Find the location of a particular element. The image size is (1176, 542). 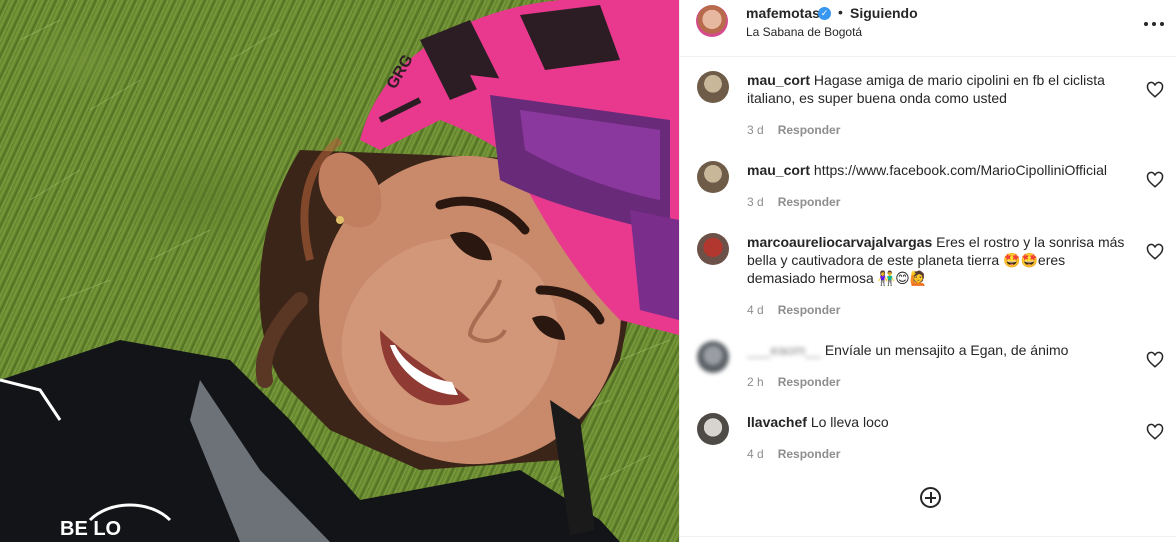

author-avatar is located at coordinates (712, 21).